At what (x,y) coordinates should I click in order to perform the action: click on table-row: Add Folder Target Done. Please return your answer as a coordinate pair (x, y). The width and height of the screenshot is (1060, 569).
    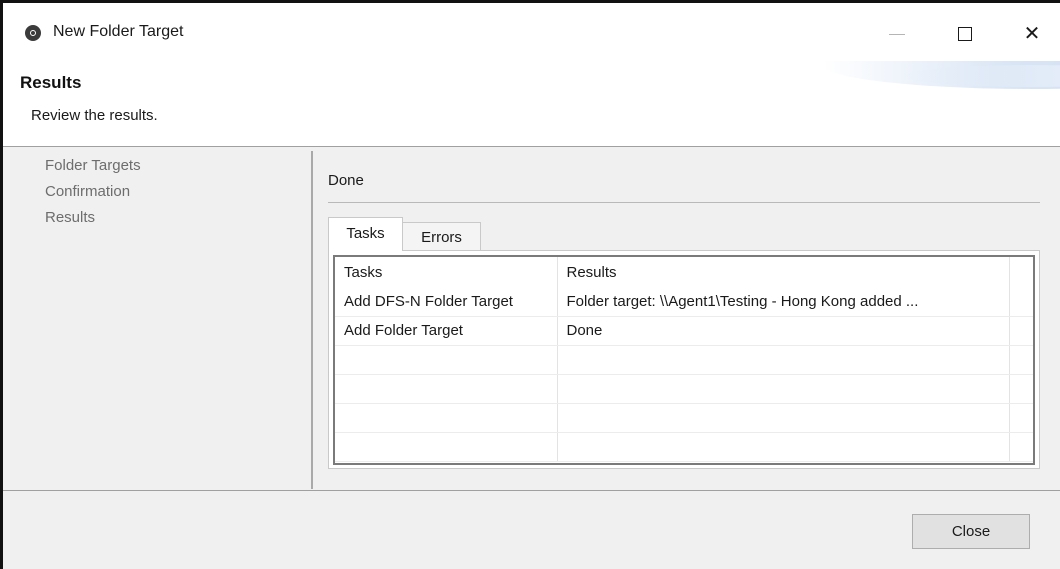
    Looking at the image, I should click on (684, 331).